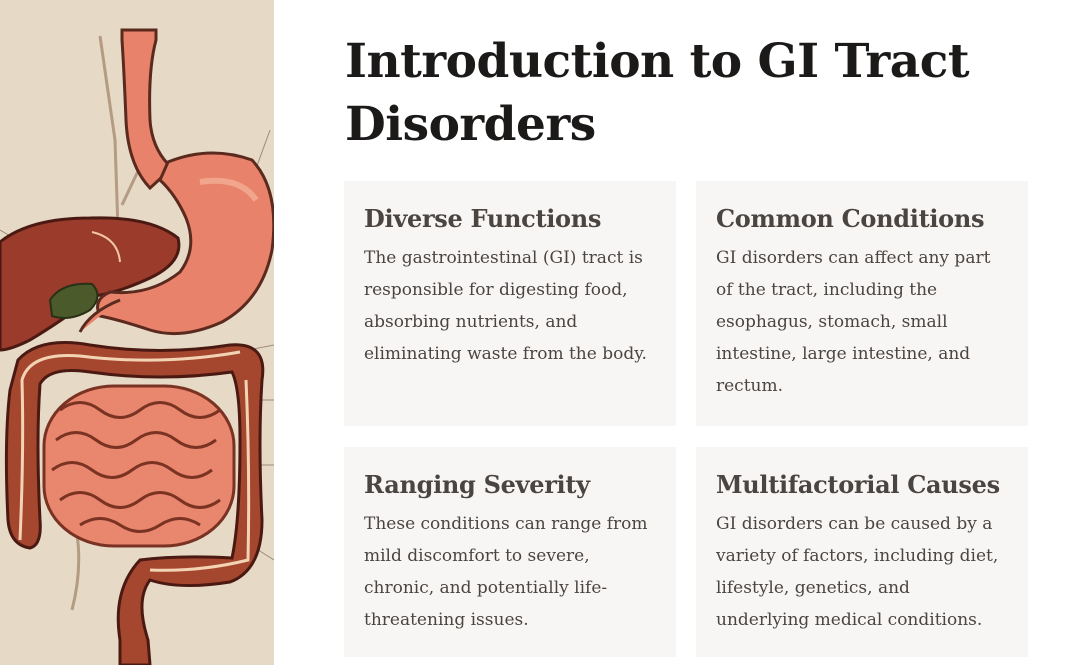  What do you see at coordinates (657, 93) in the screenshot?
I see `page-title: Introduction to GI Tract Disorders` at bounding box center [657, 93].